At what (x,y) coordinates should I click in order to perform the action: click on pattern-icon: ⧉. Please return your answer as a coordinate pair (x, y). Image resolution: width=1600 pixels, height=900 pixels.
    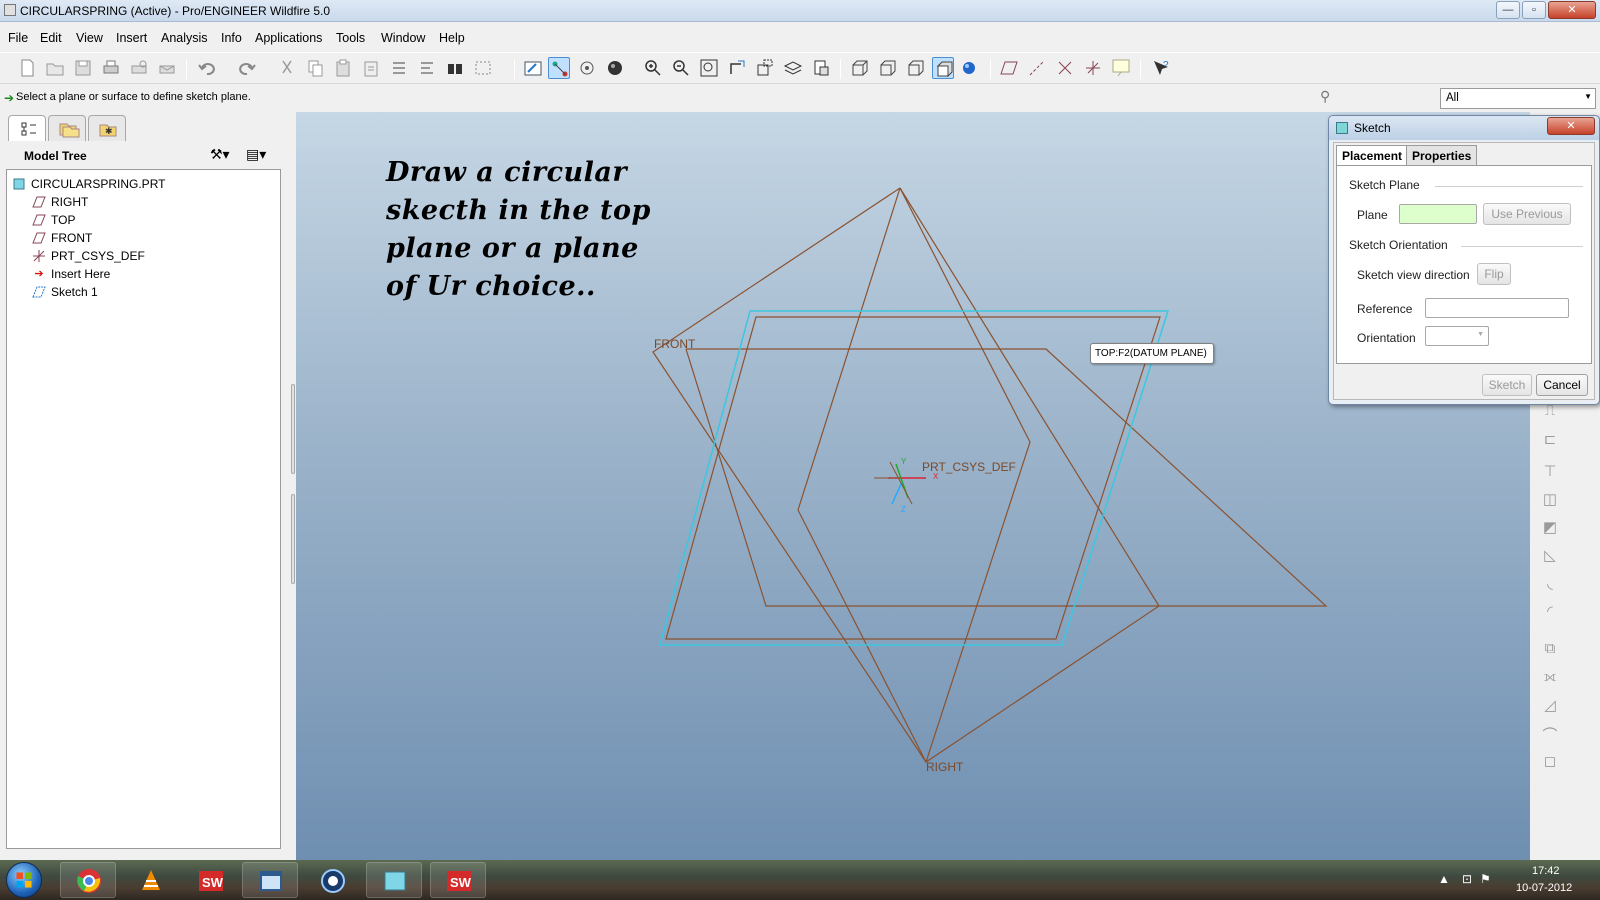
    Looking at the image, I should click on (1550, 650).